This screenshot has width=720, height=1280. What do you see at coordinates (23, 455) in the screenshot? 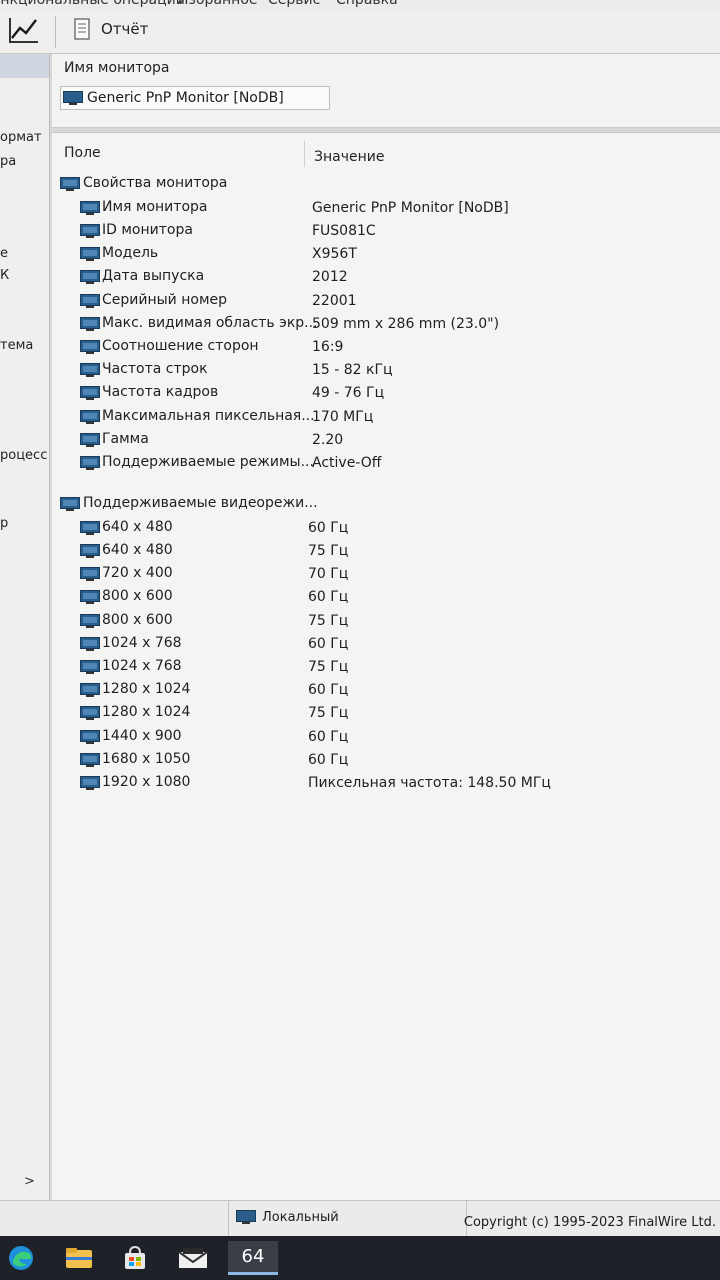
I see `tree-item: роцесс` at bounding box center [23, 455].